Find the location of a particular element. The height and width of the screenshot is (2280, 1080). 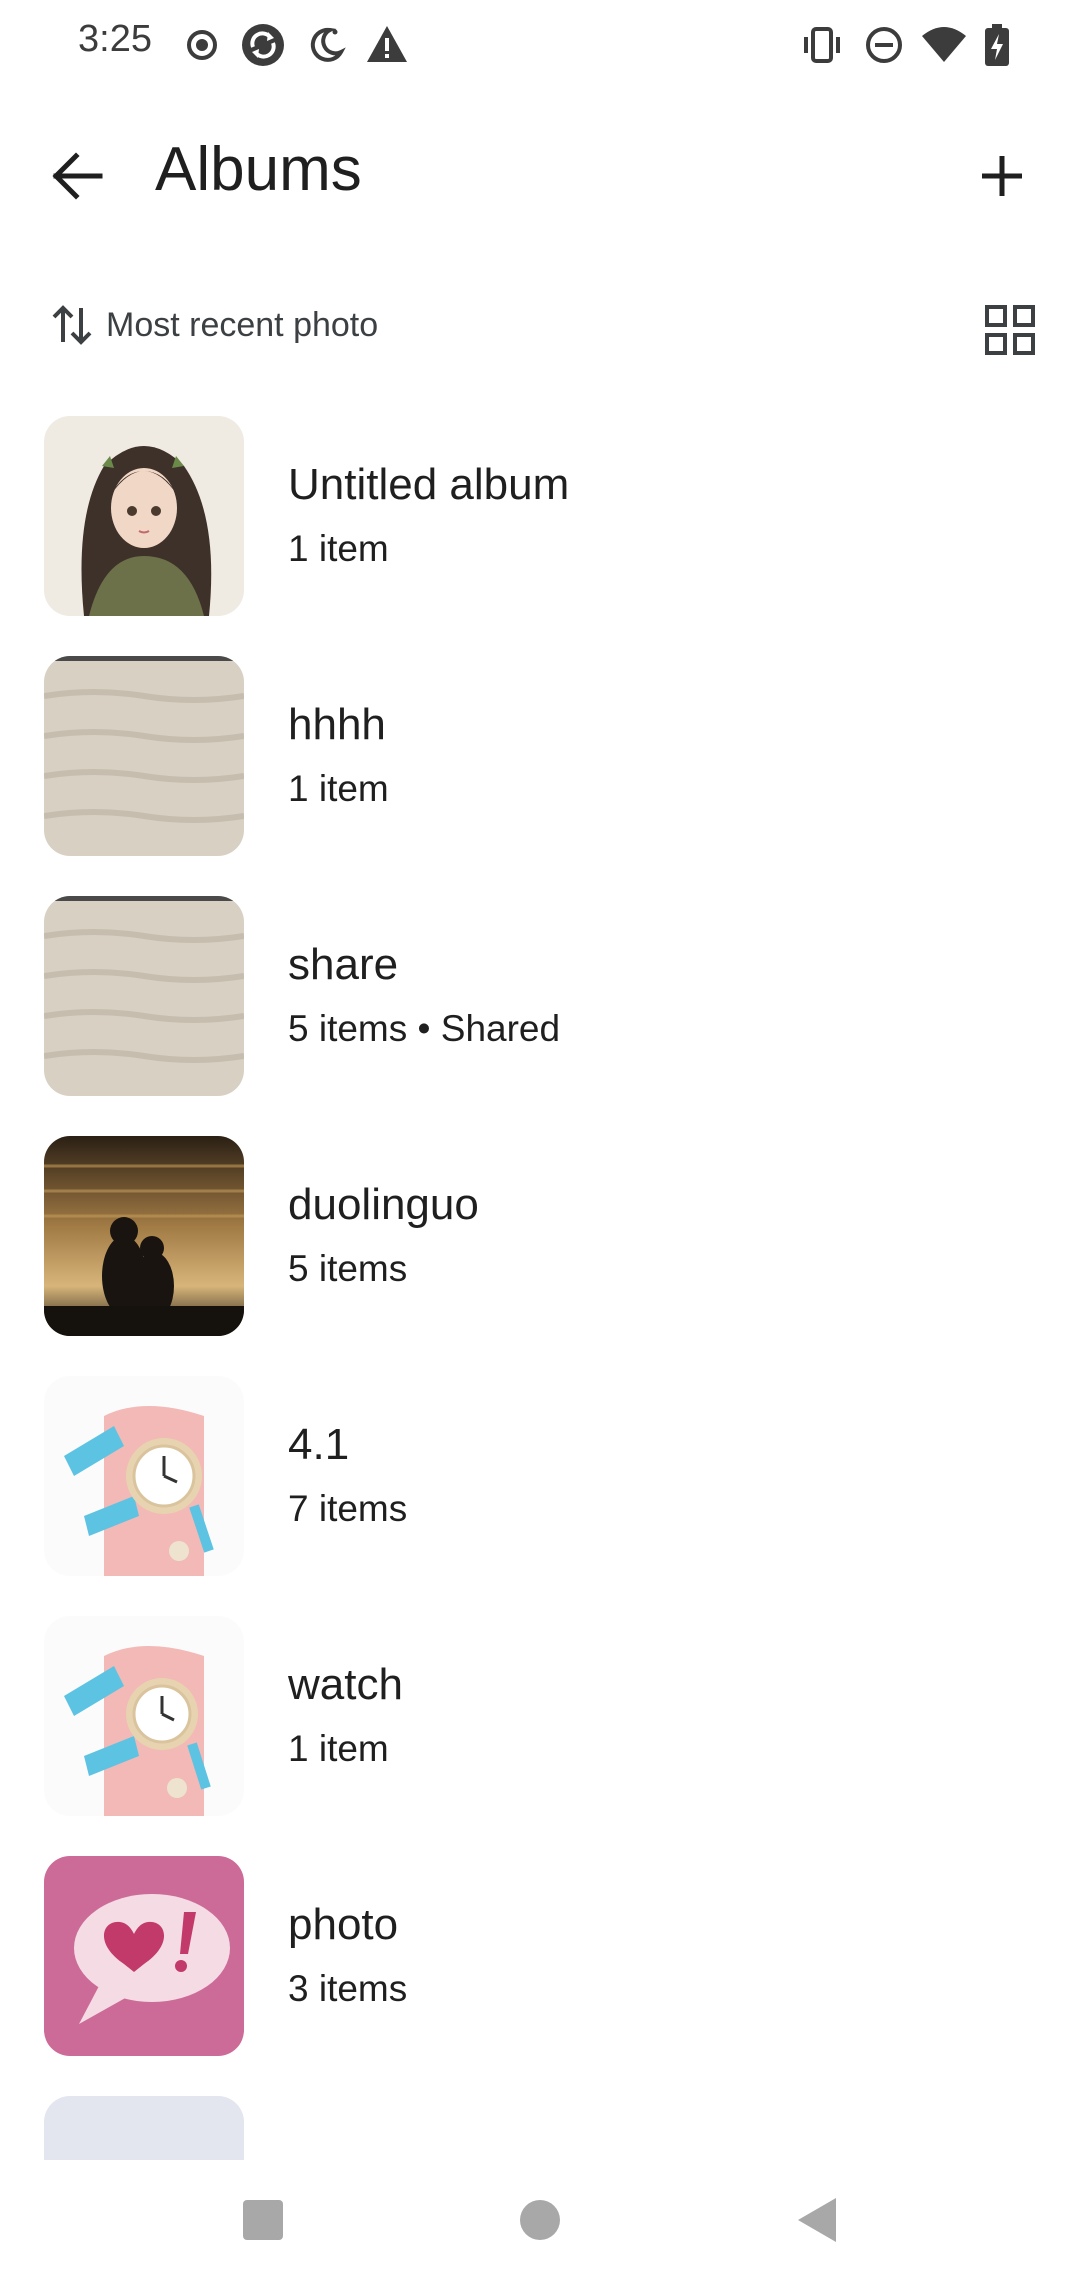

warning-icon is located at coordinates (387, 44).